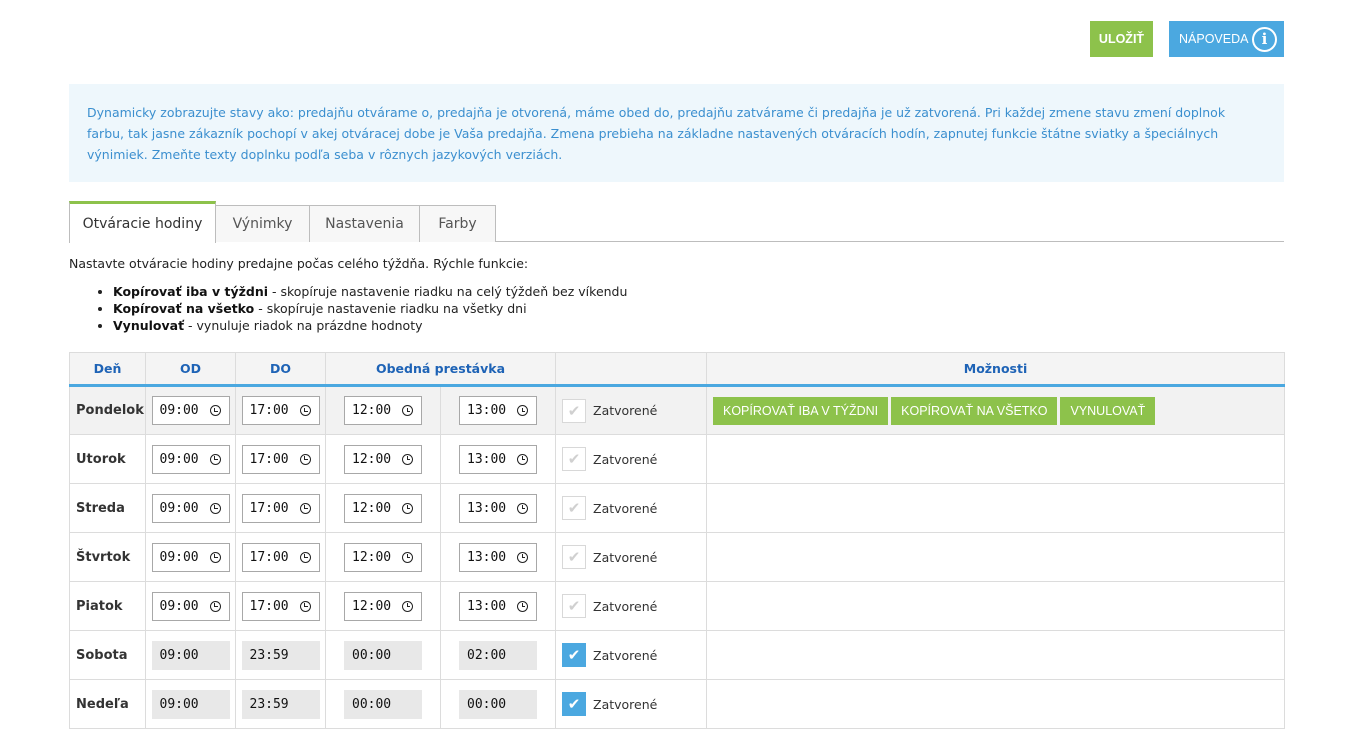 The image size is (1350, 750). I want to click on break-from-time-input: 00:00, so click(383, 704).